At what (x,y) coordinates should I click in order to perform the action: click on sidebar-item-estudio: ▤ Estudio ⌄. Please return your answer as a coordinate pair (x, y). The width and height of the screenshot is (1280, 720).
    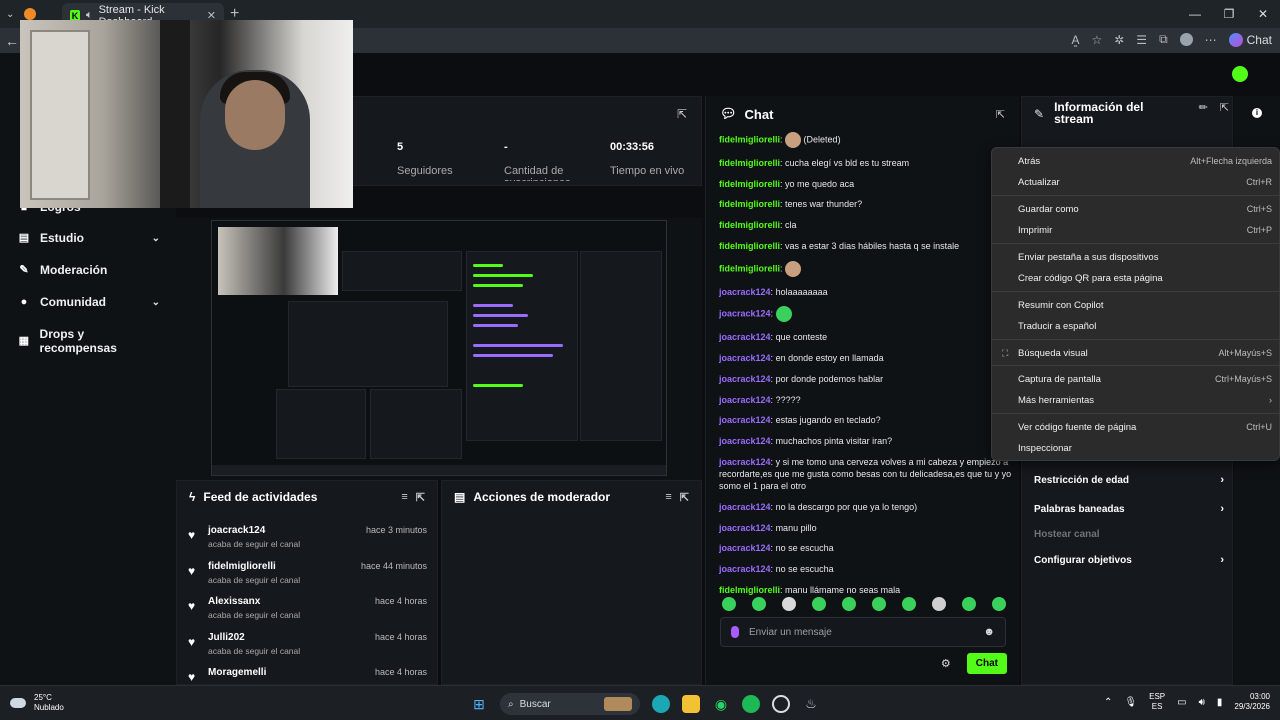
    Looking at the image, I should click on (89, 238).